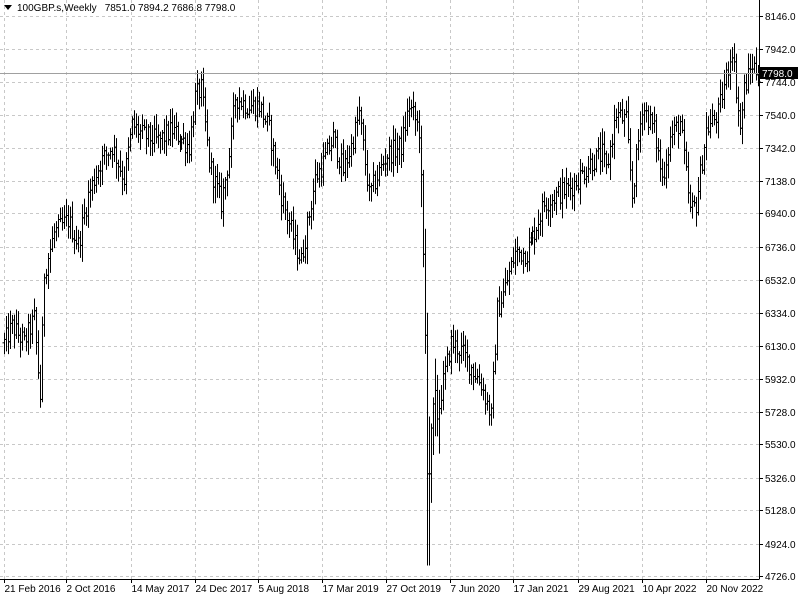 The image size is (800, 605). What do you see at coordinates (780, 545) in the screenshot?
I see `y-tick-label: 4924.0` at bounding box center [780, 545].